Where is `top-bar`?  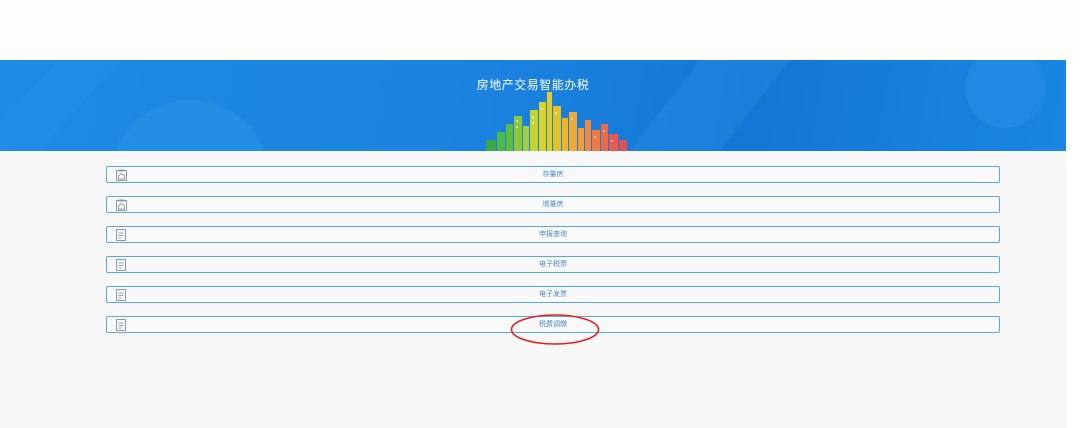 top-bar is located at coordinates (540, 30).